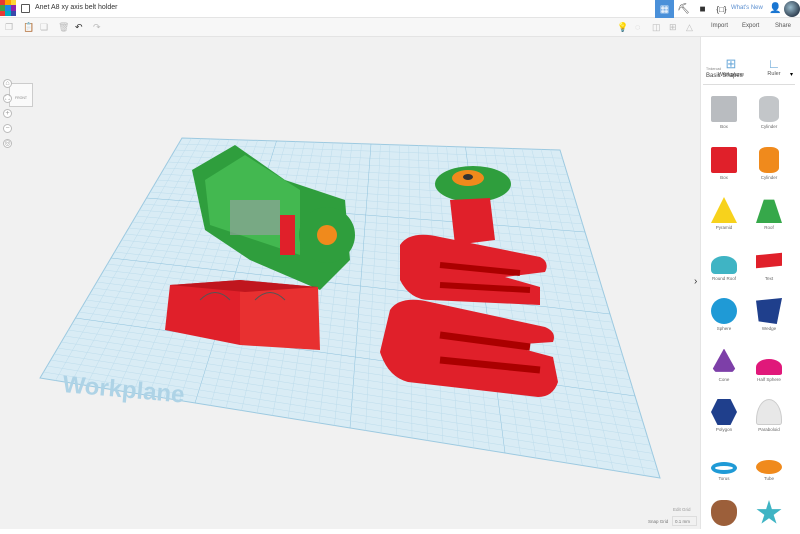 This screenshot has width=800, height=534. What do you see at coordinates (21, 98) in the screenshot?
I see `view-cube-front-label: FRONT` at bounding box center [21, 98].